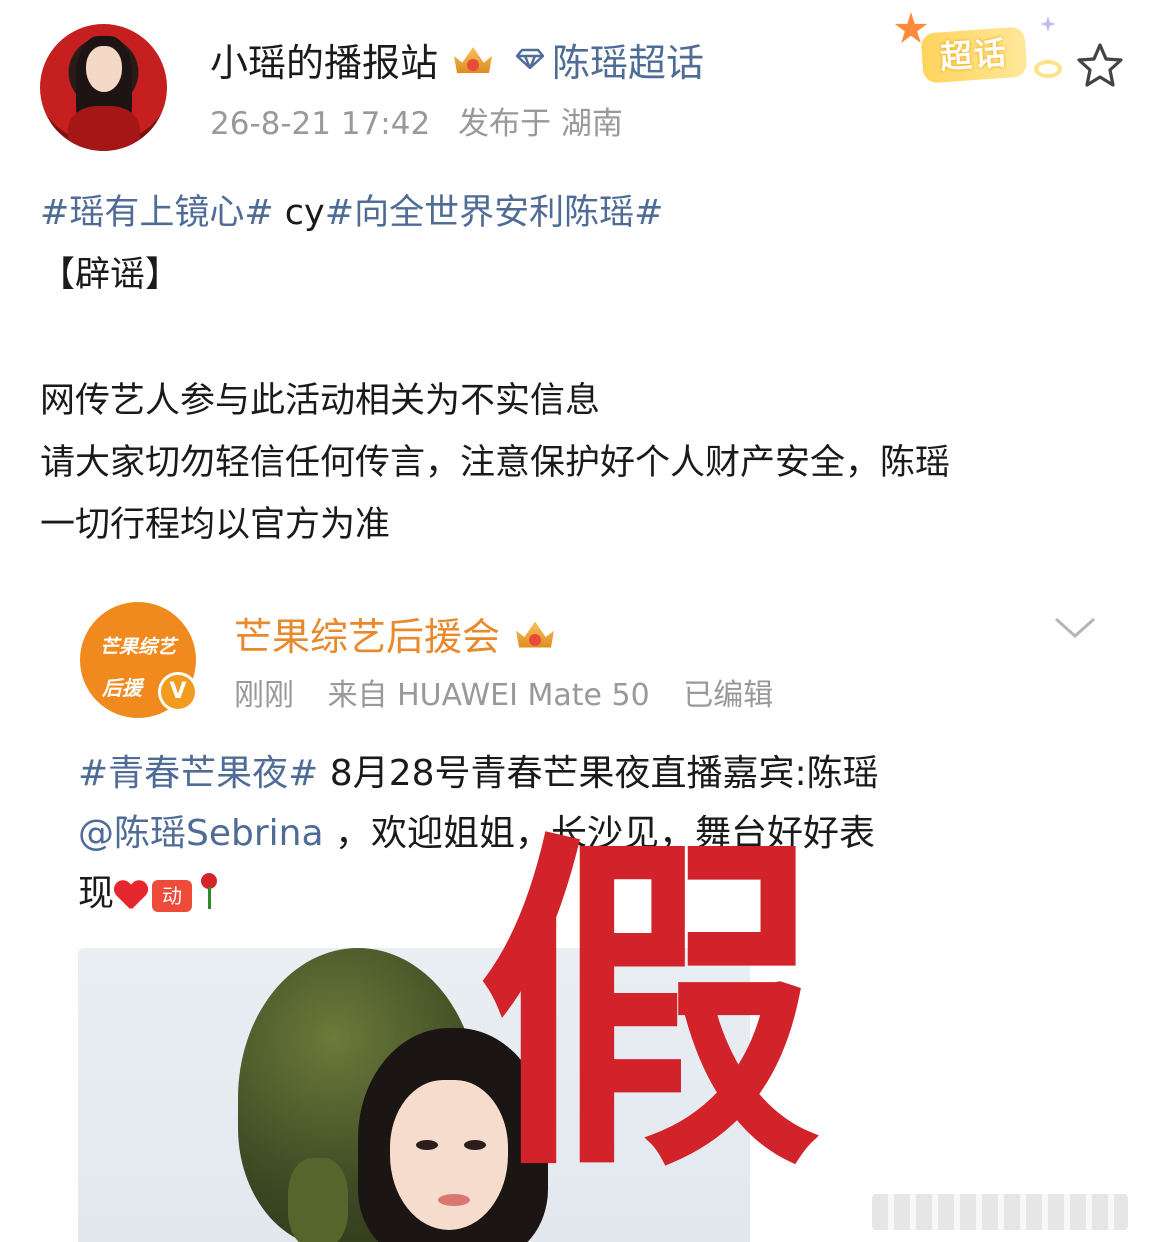 This screenshot has height=1242, width=1169. I want to click on repost-text-line: #青春芒果夜# 8月28号青春芒果夜直播嘉宾:陈瑶, so click(598, 774).